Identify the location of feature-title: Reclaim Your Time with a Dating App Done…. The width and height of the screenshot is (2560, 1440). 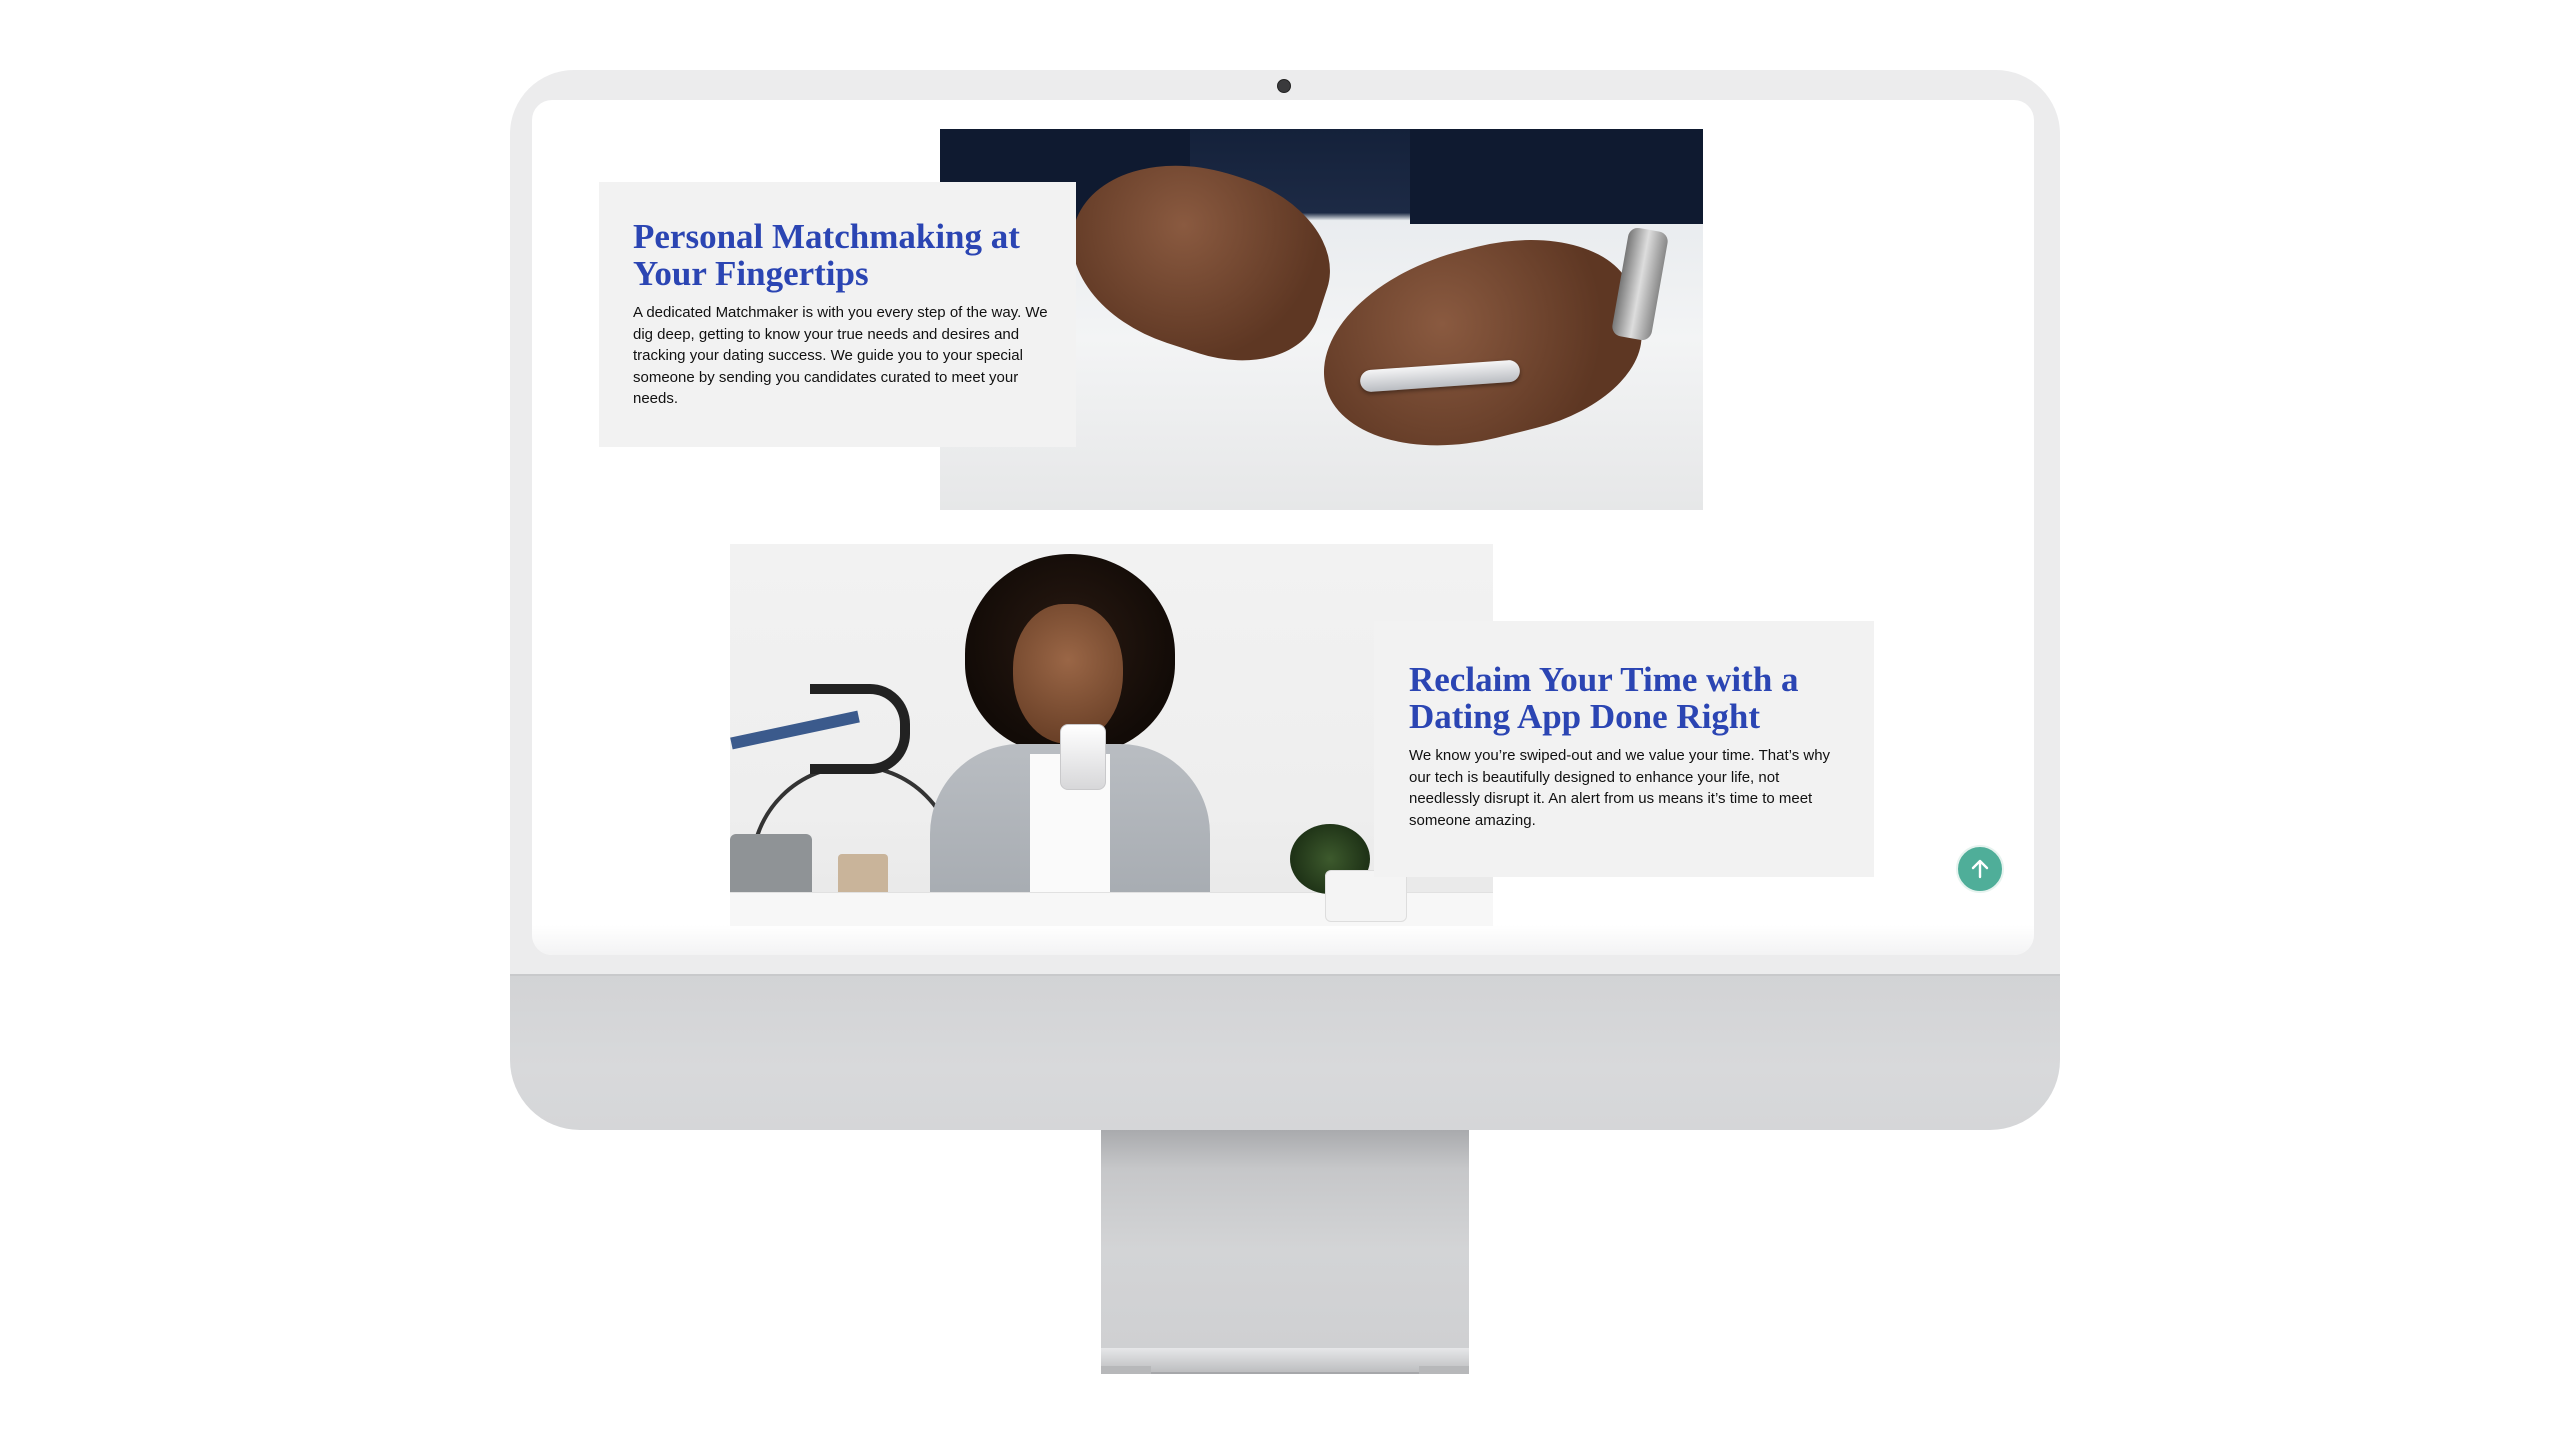
(1604, 698).